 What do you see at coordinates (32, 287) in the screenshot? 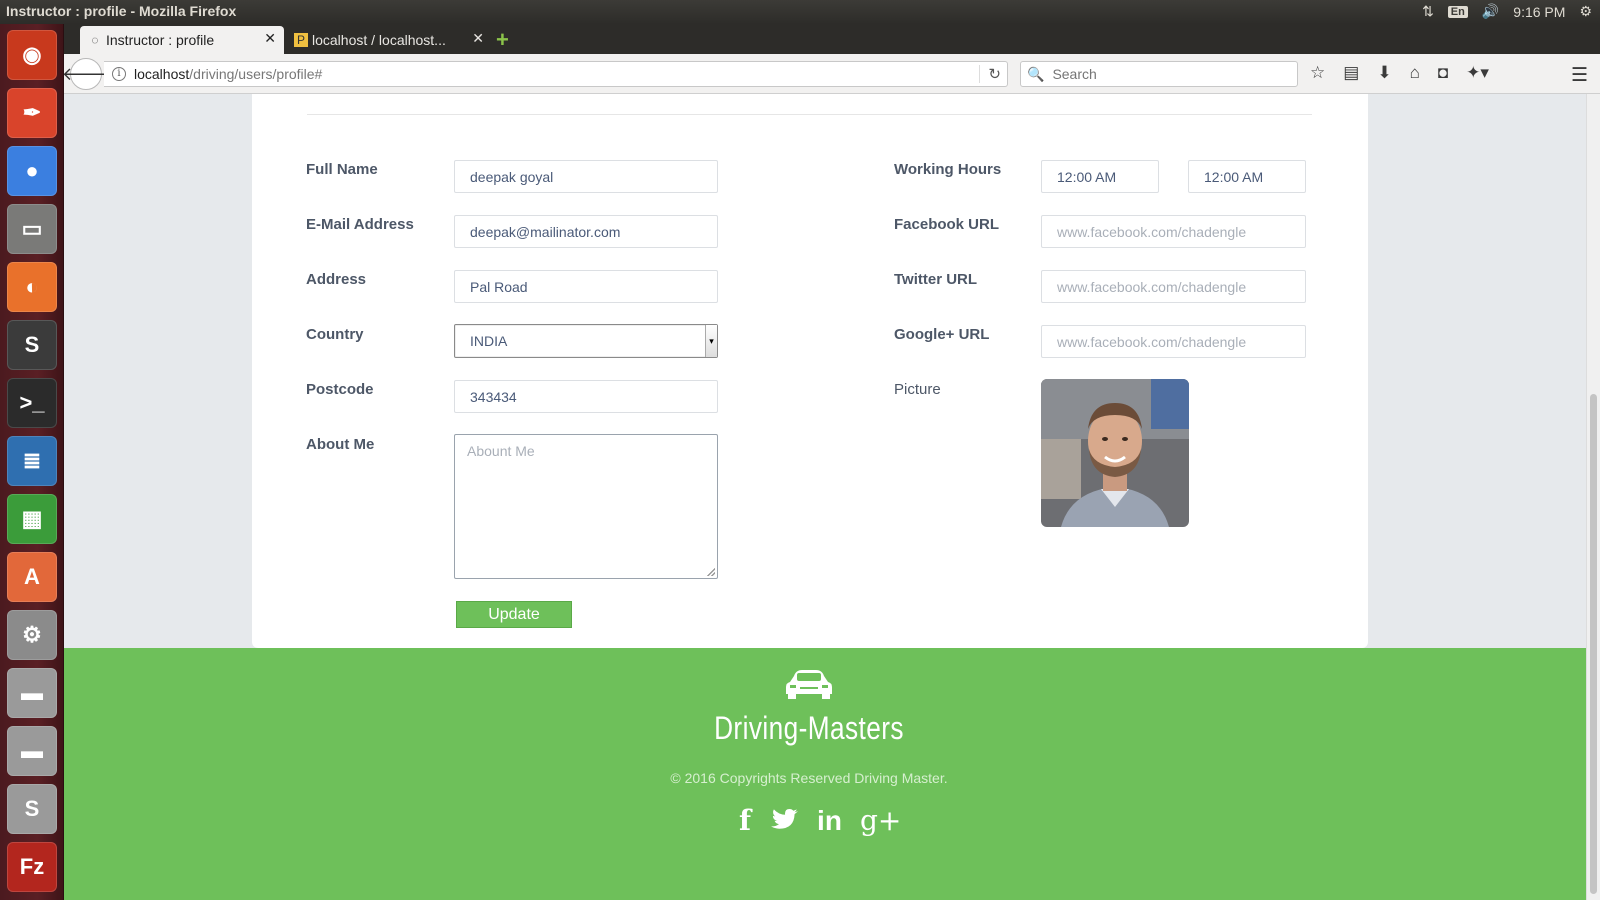
I see `firefox-icon: ◐` at bounding box center [32, 287].